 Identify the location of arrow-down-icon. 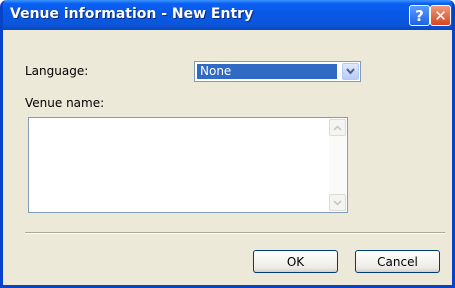
(337, 202).